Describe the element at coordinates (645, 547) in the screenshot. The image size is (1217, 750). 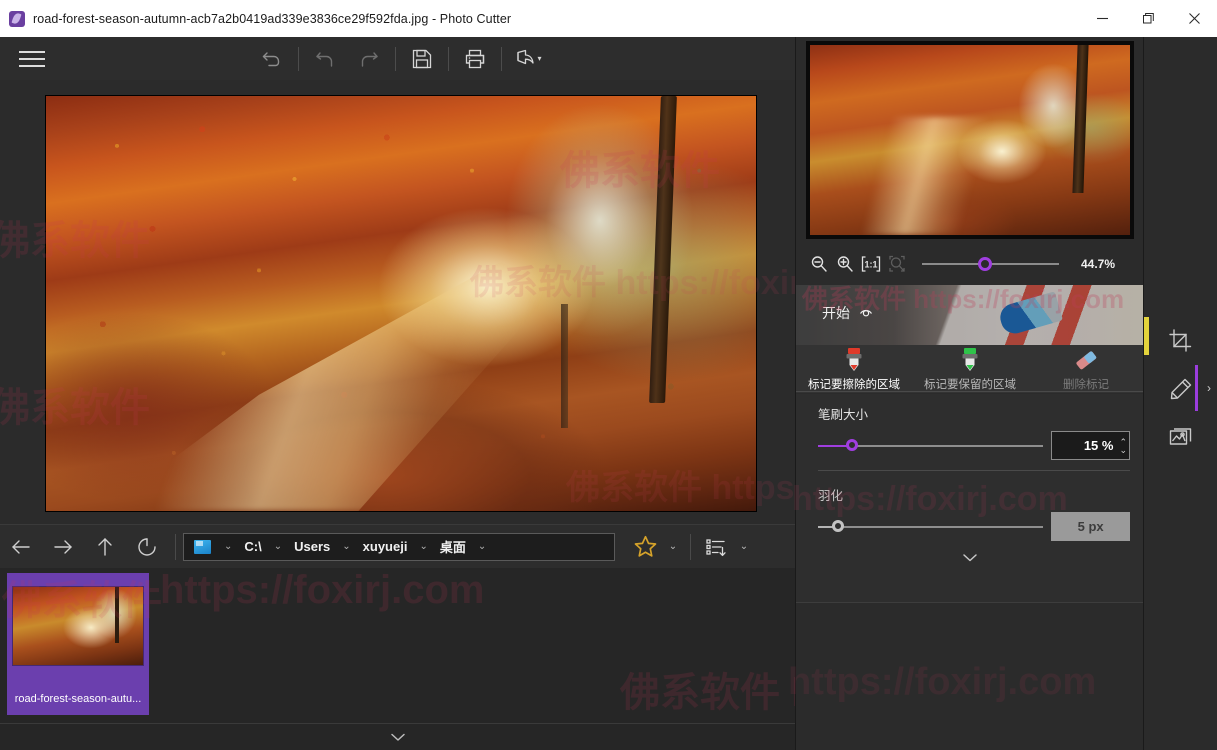
I see `favorites-star-icon` at that location.